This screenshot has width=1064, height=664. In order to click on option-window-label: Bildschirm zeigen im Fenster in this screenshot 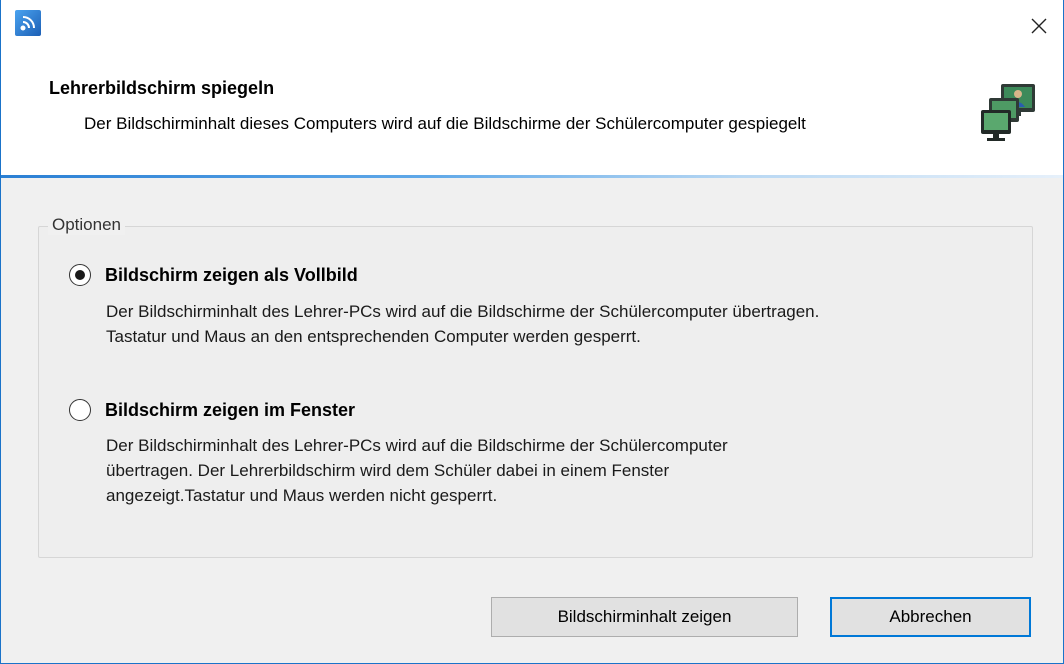, I will do `click(230, 410)`.